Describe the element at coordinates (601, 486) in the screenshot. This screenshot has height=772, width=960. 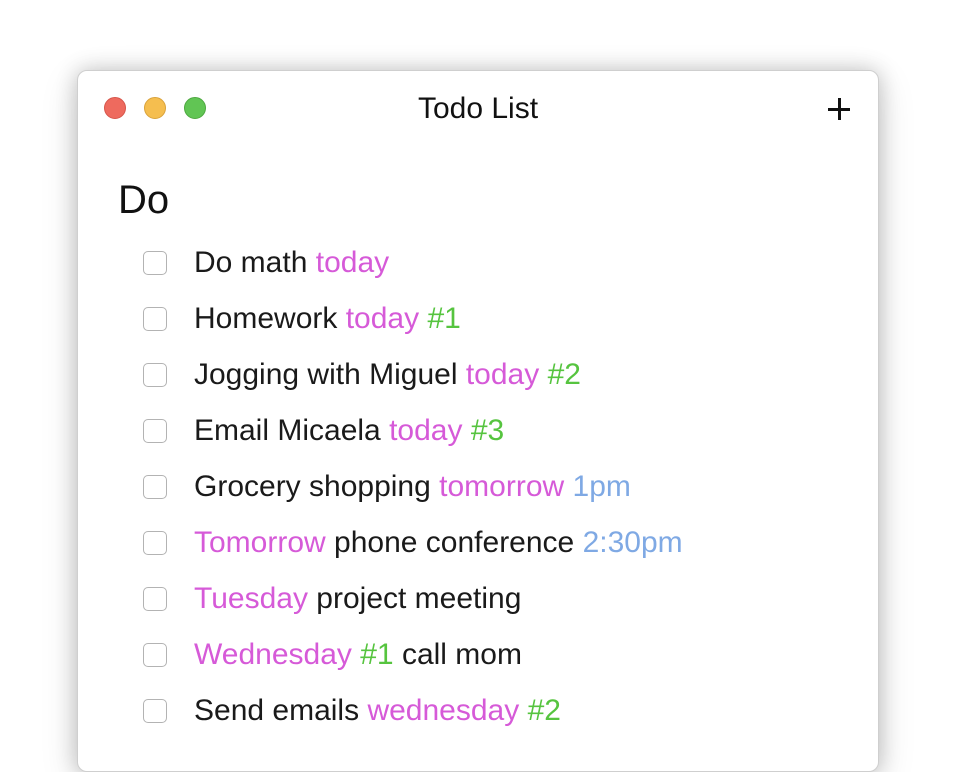
I see `todo-time-token: 1pm` at that location.